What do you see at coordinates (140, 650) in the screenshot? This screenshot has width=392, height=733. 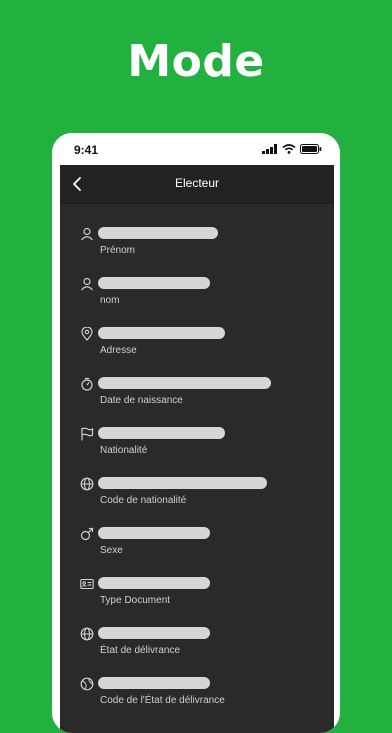 I see `field-label: État de délivrance` at bounding box center [140, 650].